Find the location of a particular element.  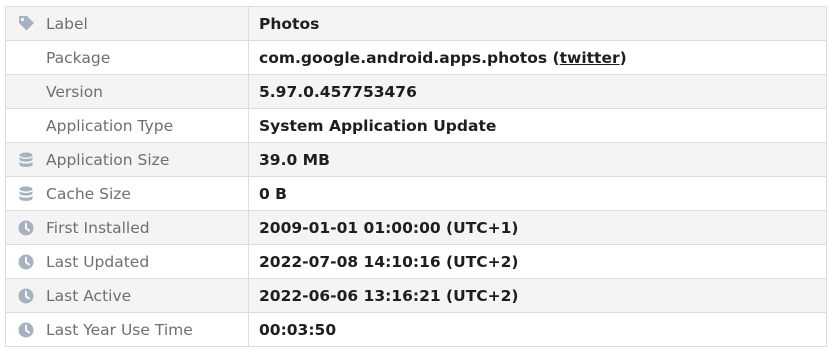

row-value: 39.0 MB is located at coordinates (294, 160).